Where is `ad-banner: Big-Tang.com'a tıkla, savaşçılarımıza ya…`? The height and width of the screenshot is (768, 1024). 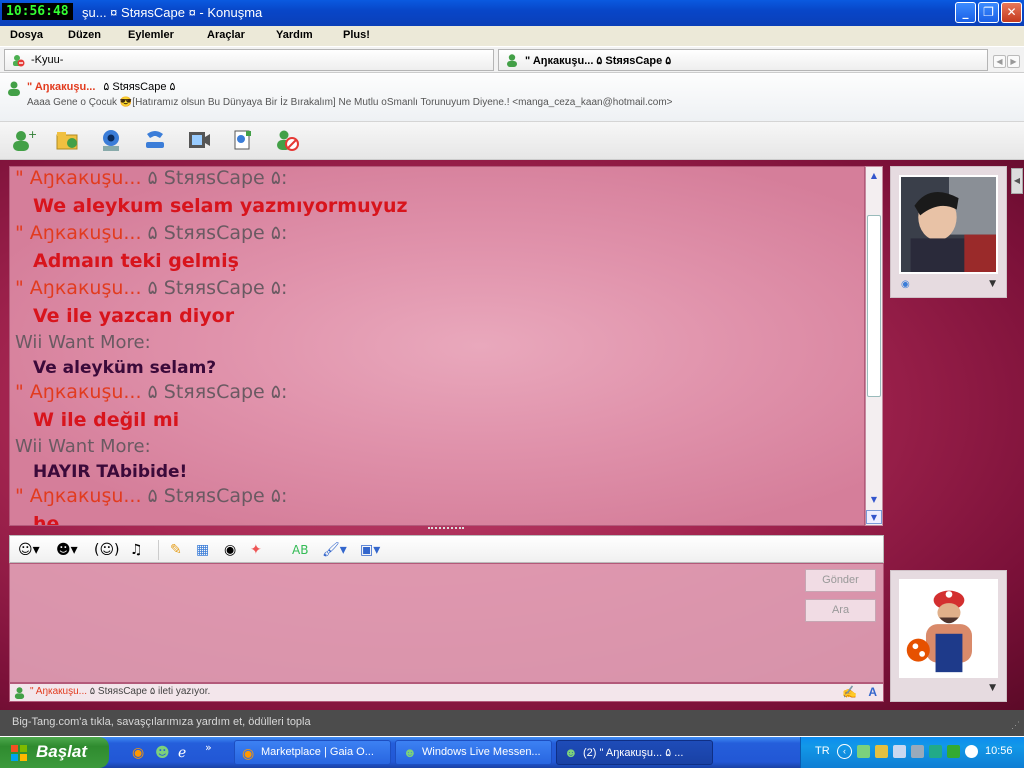
ad-banner: Big-Tang.com'a tıkla, savaşçılarımıza ya… is located at coordinates (512, 723).